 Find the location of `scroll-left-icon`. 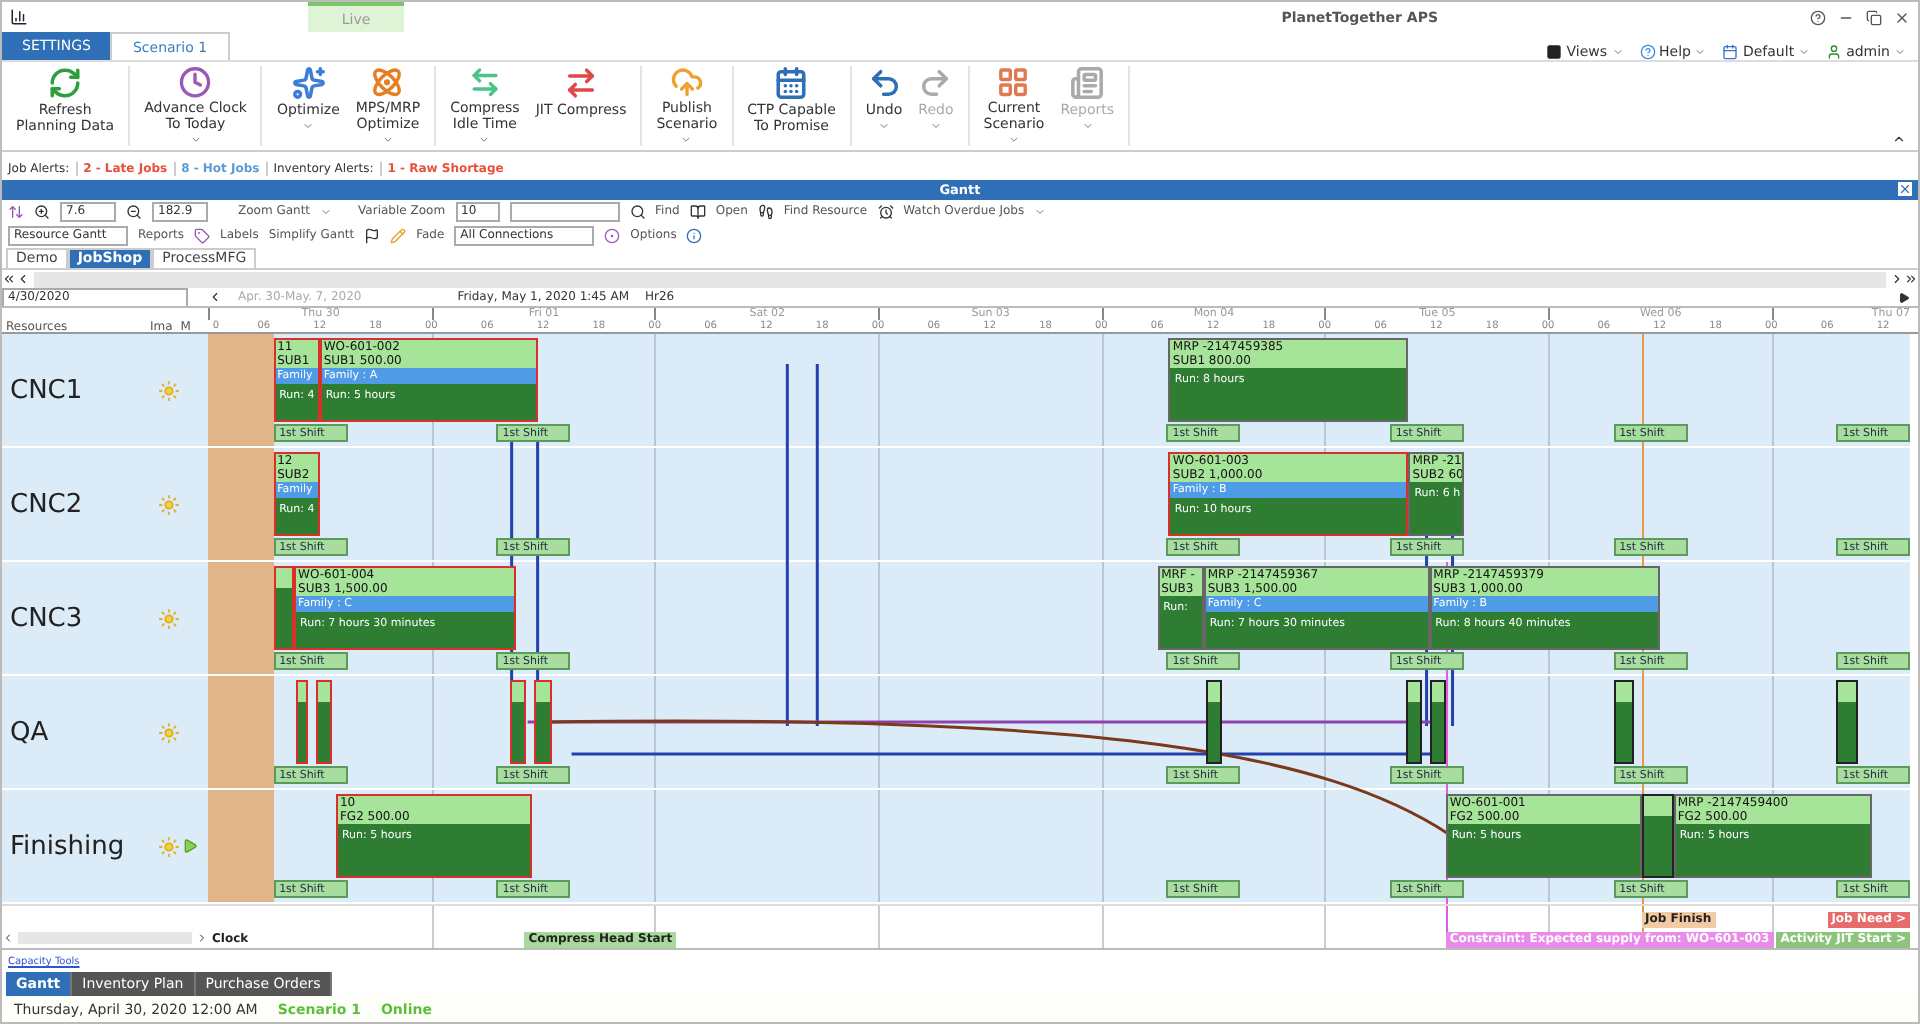

scroll-left-icon is located at coordinates (8, 938).